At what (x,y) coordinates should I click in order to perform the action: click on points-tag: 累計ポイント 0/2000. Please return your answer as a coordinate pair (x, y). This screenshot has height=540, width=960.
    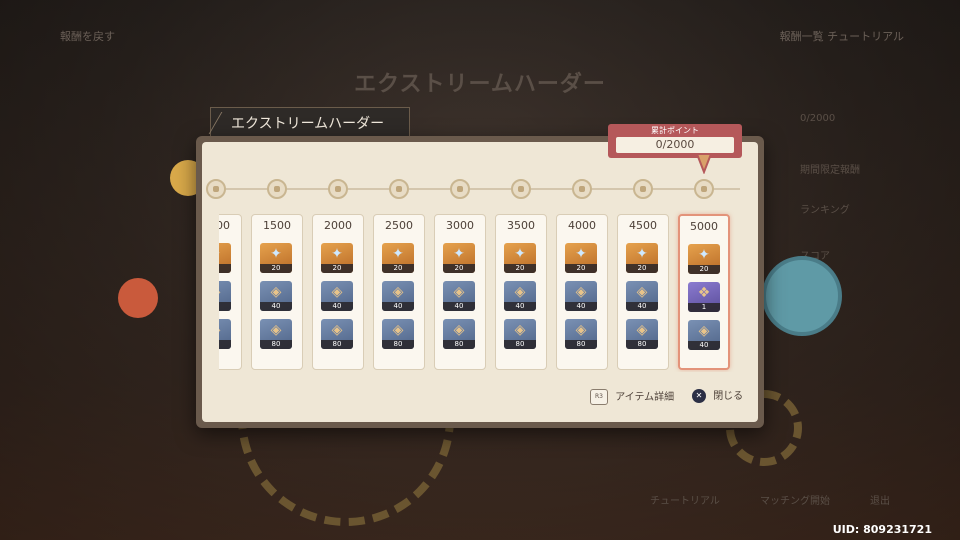
    Looking at the image, I should click on (675, 141).